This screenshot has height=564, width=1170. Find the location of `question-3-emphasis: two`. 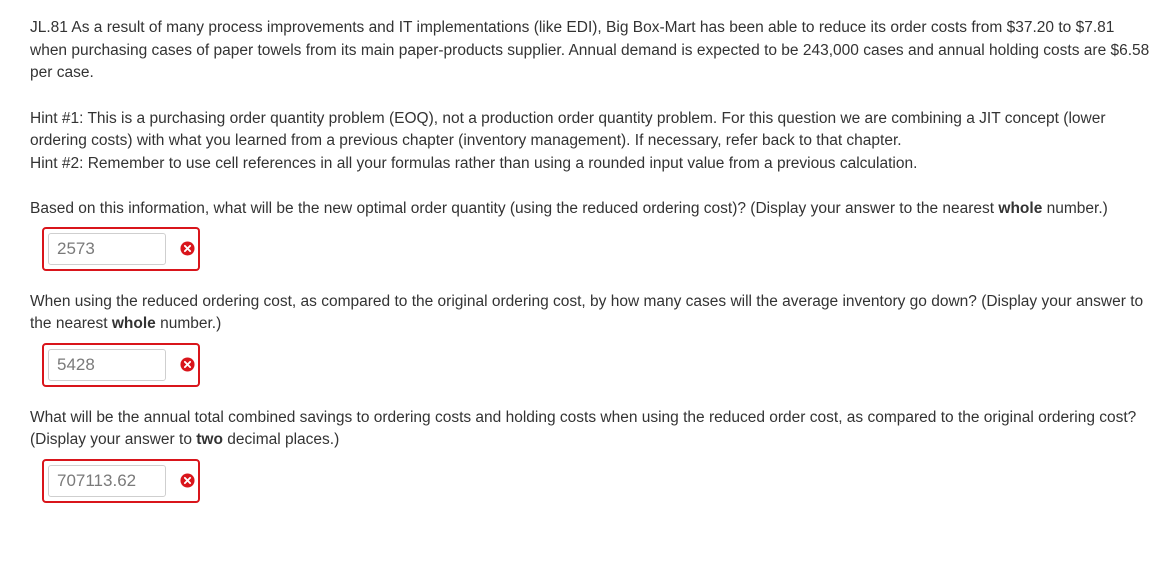

question-3-emphasis: two is located at coordinates (209, 439).